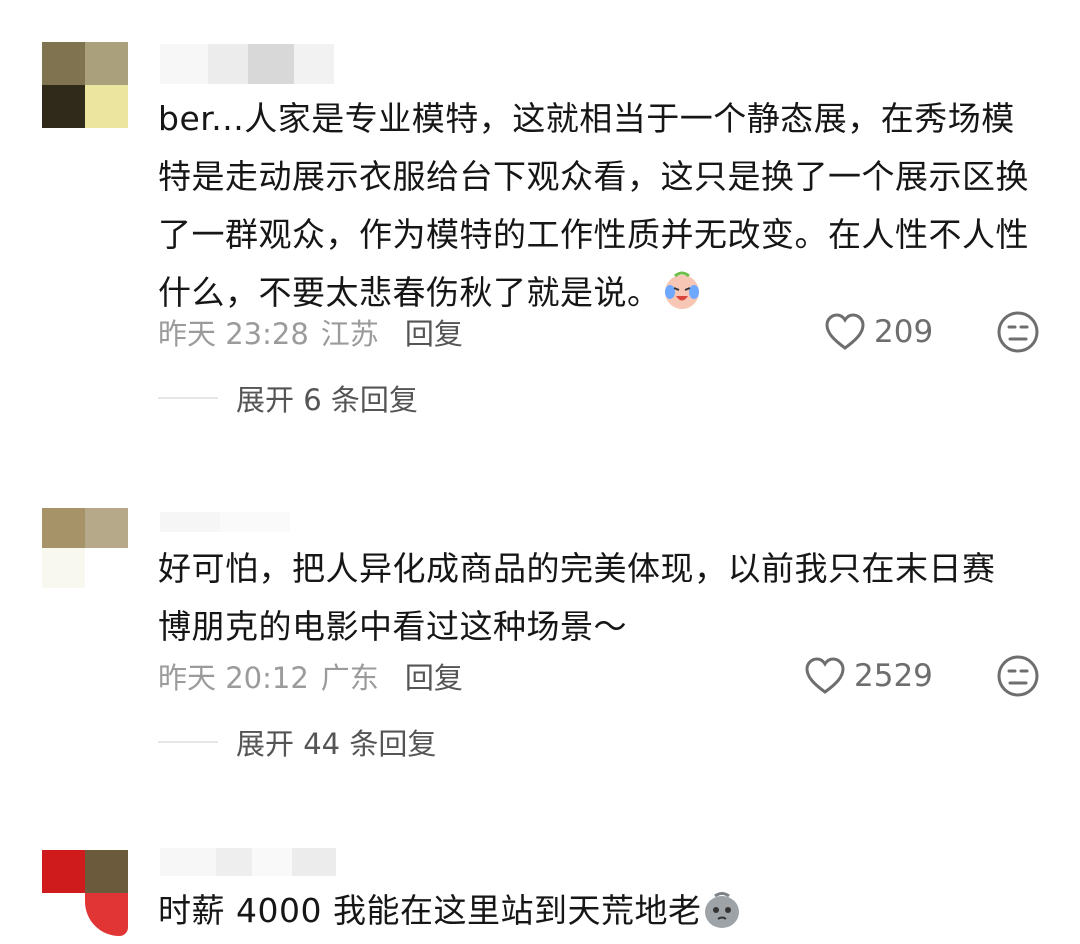  What do you see at coordinates (233, 334) in the screenshot?
I see `timestamp: 昨天 23:28` at bounding box center [233, 334].